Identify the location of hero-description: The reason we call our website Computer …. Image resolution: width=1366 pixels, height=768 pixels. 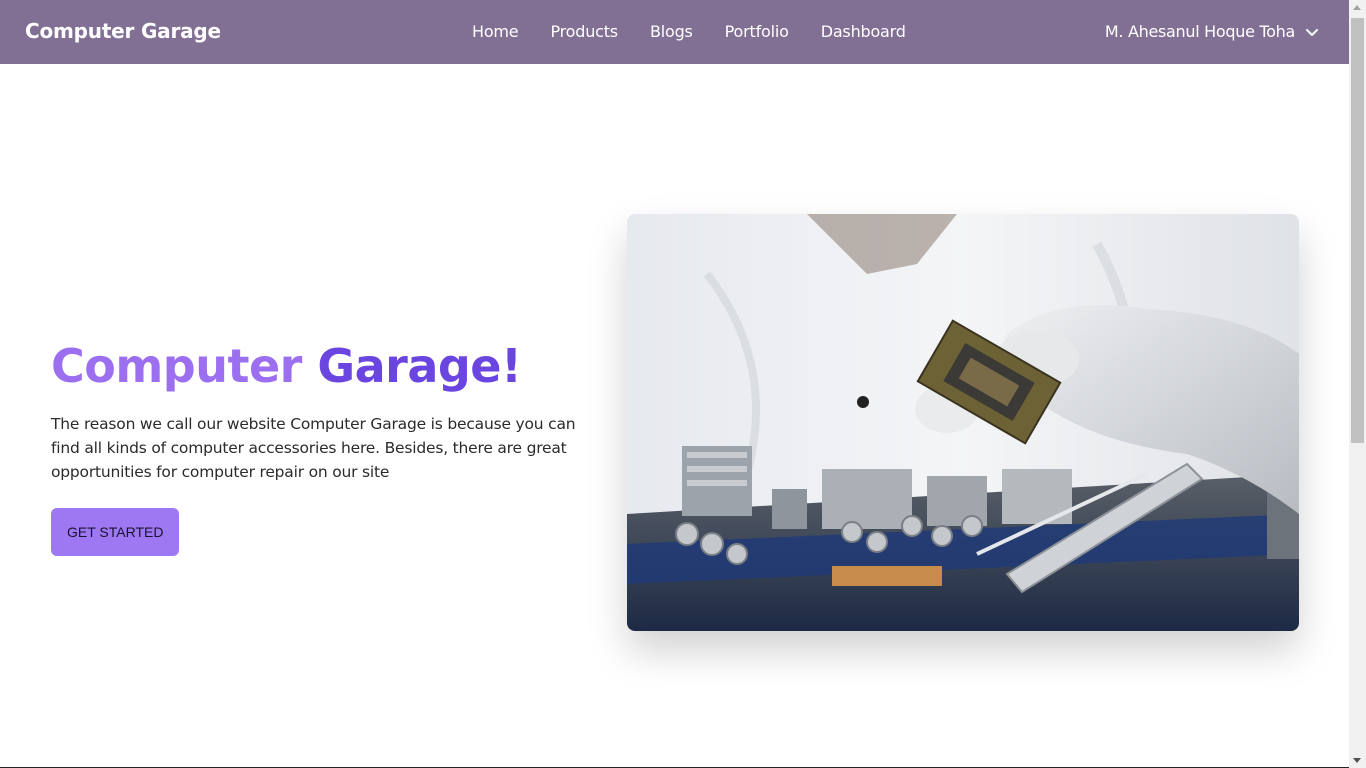
(313, 448).